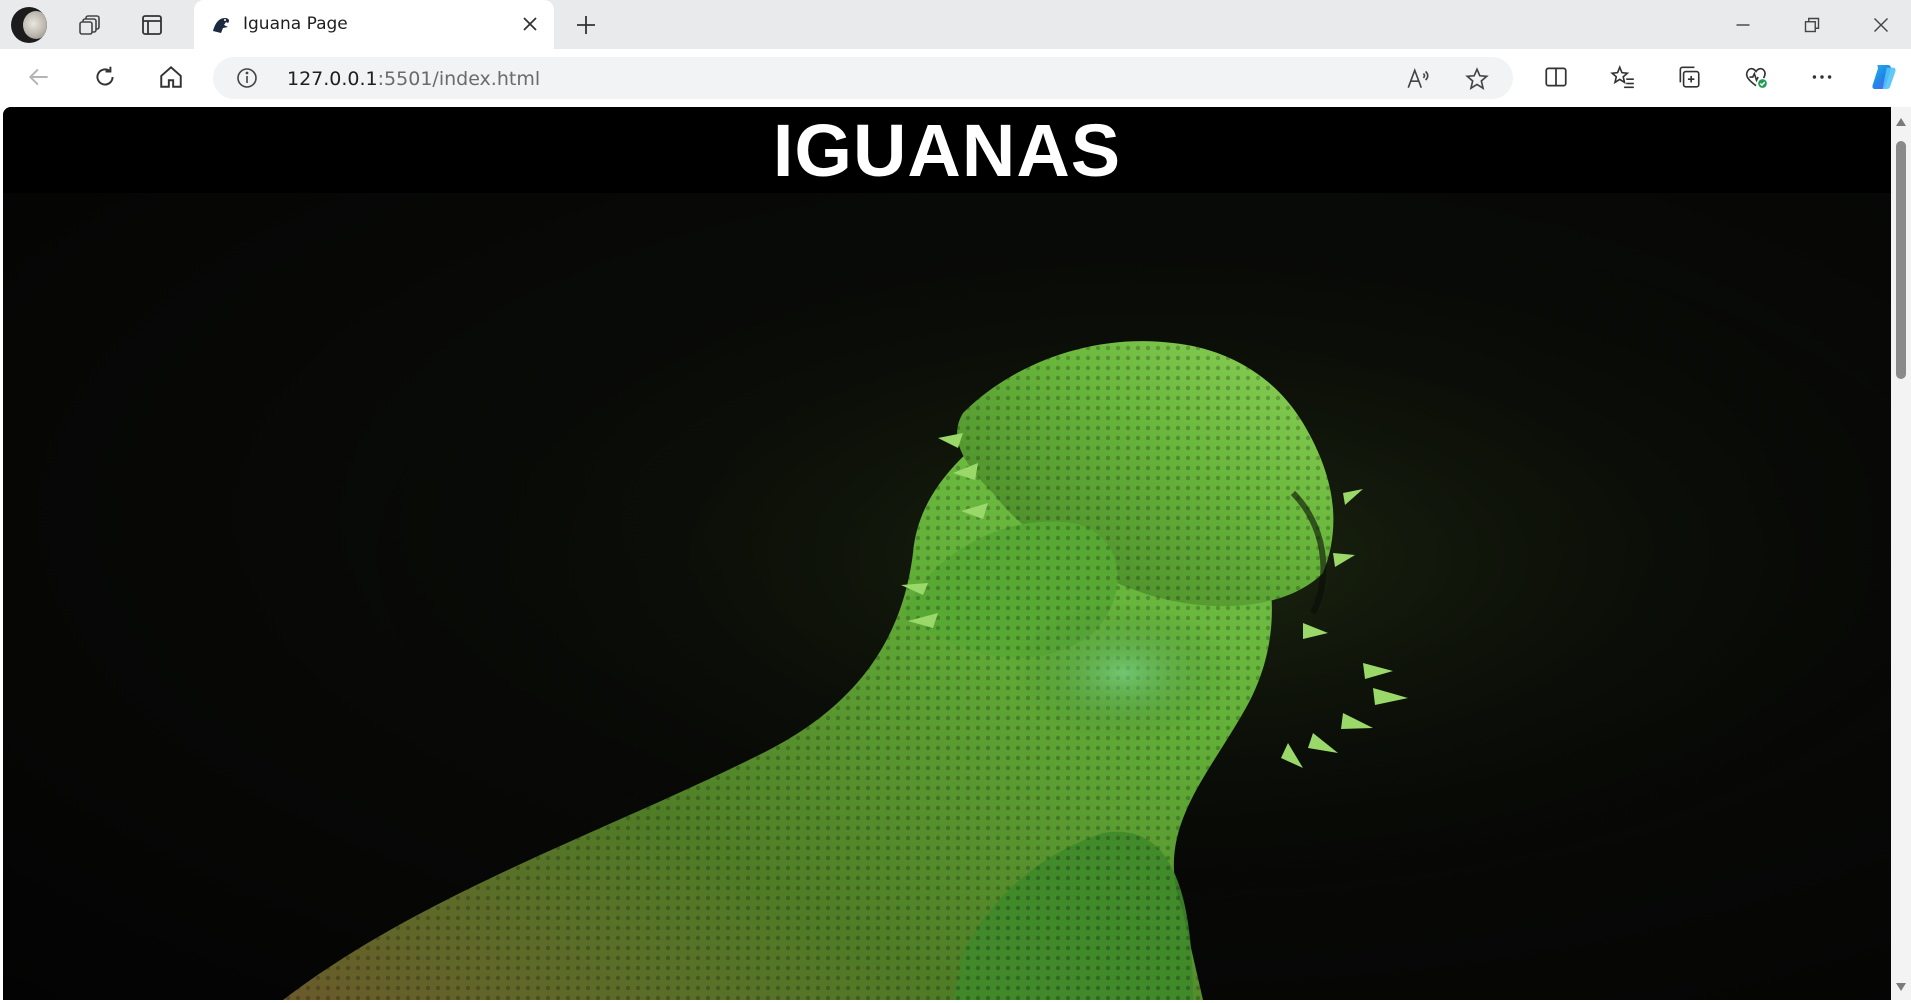 The width and height of the screenshot is (1911, 1003). I want to click on workspaces-icon, so click(90, 25).